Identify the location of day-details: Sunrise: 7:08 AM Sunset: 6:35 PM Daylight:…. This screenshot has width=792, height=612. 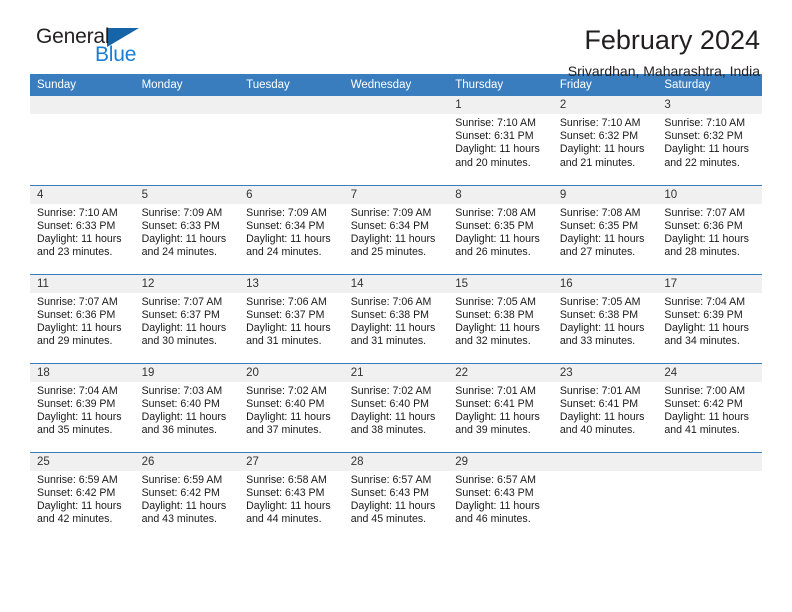
(605, 232).